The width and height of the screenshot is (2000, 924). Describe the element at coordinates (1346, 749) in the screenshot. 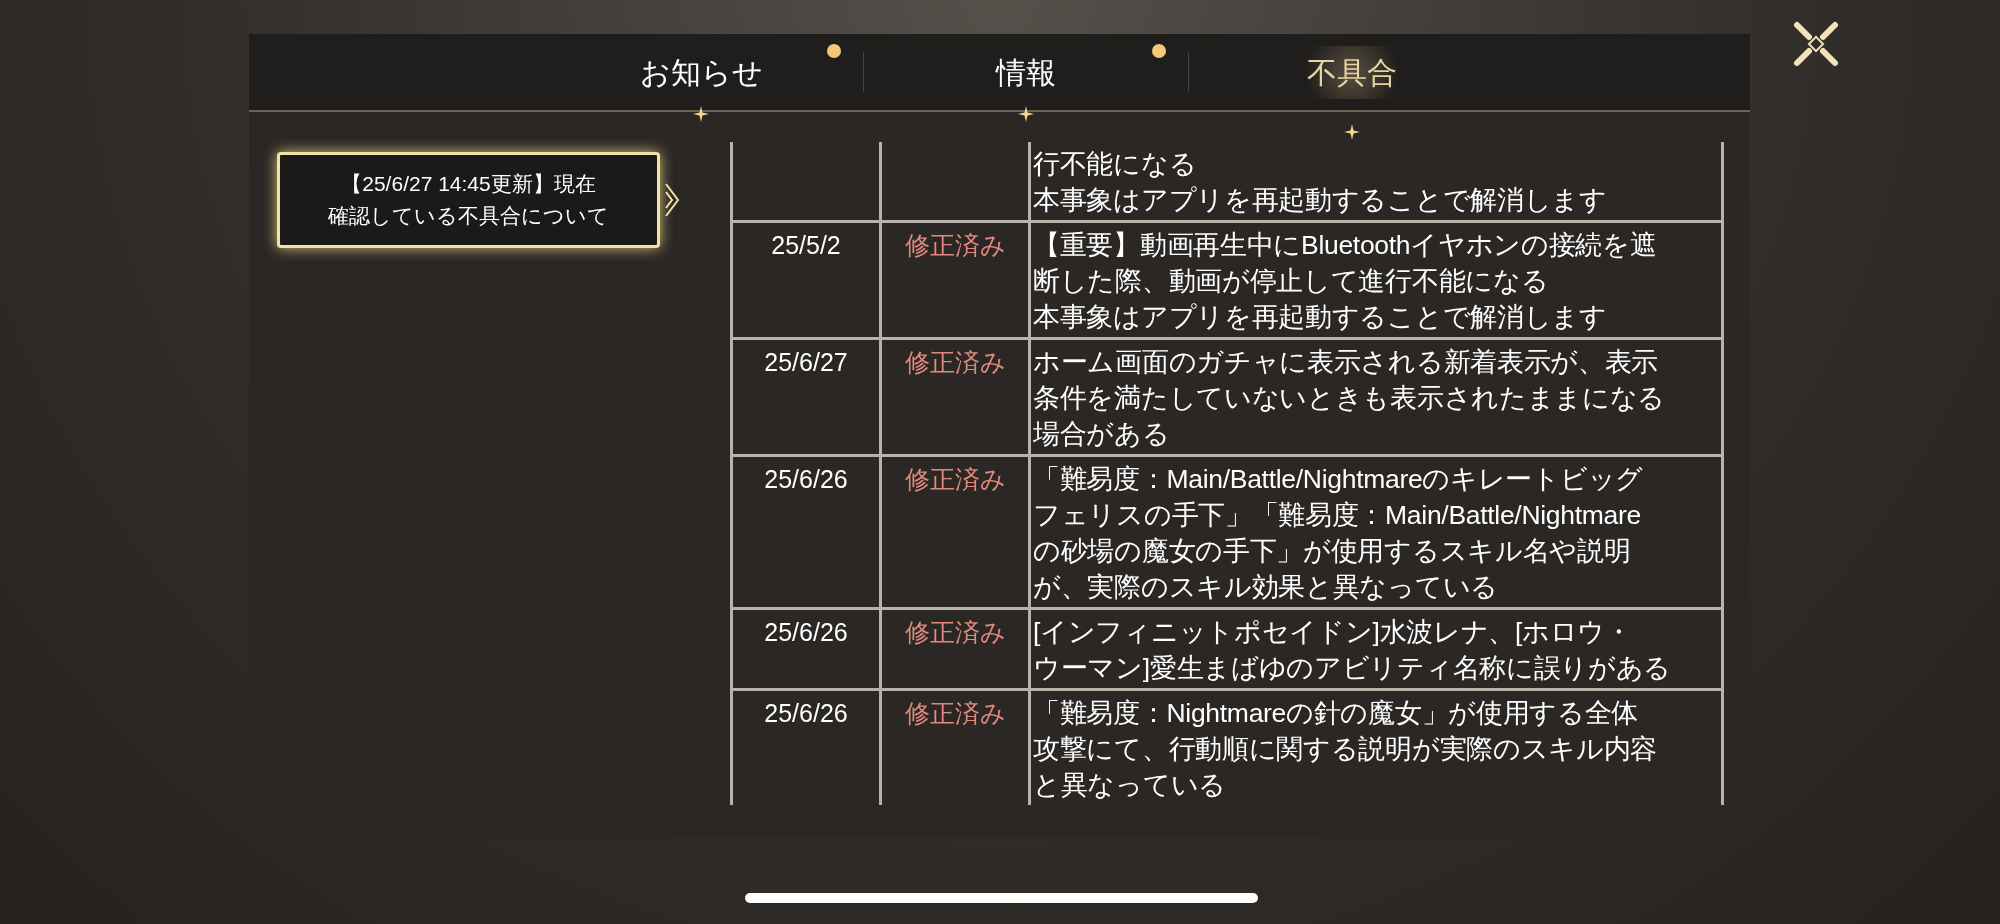

I see `bug-description: 「難易度：Nightmareの針の魔女」が使用する全体 攻撃にて、行動順に関する説明が実際のスキル内容 と異なっている` at that location.